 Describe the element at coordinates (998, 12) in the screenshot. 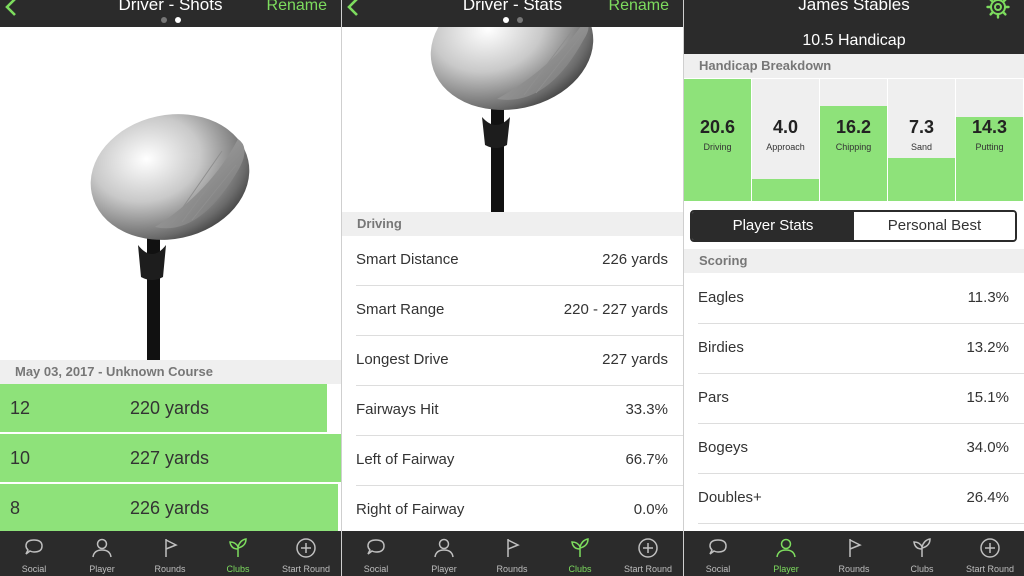

I see `gear-icon` at that location.